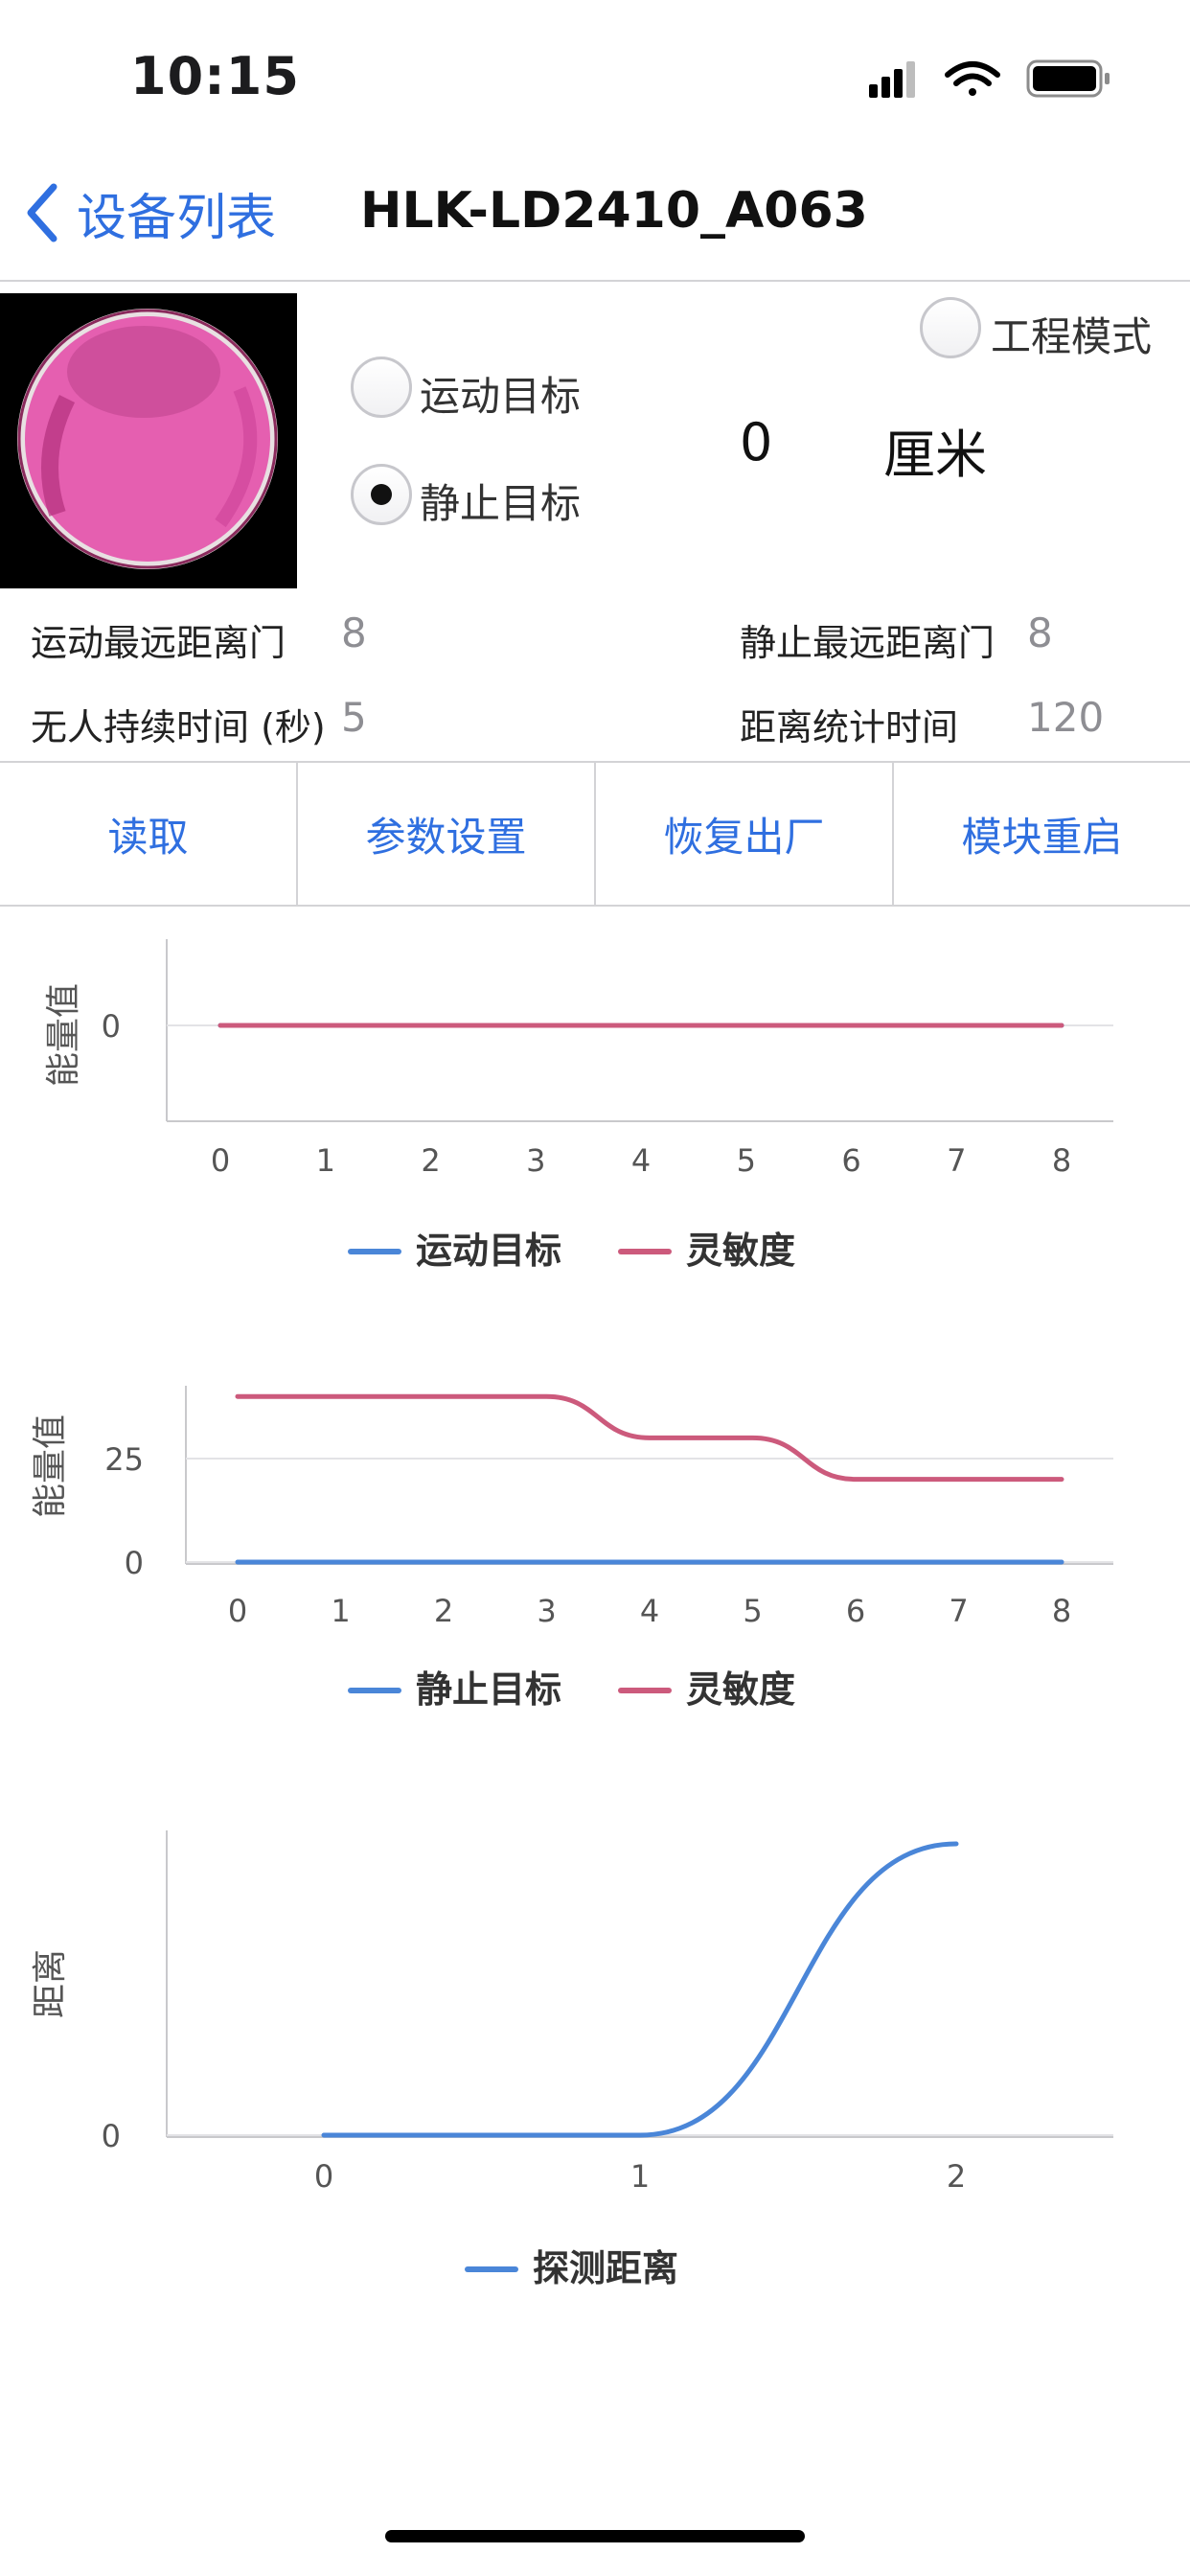  What do you see at coordinates (973, 78) in the screenshot?
I see `wifi-icon` at bounding box center [973, 78].